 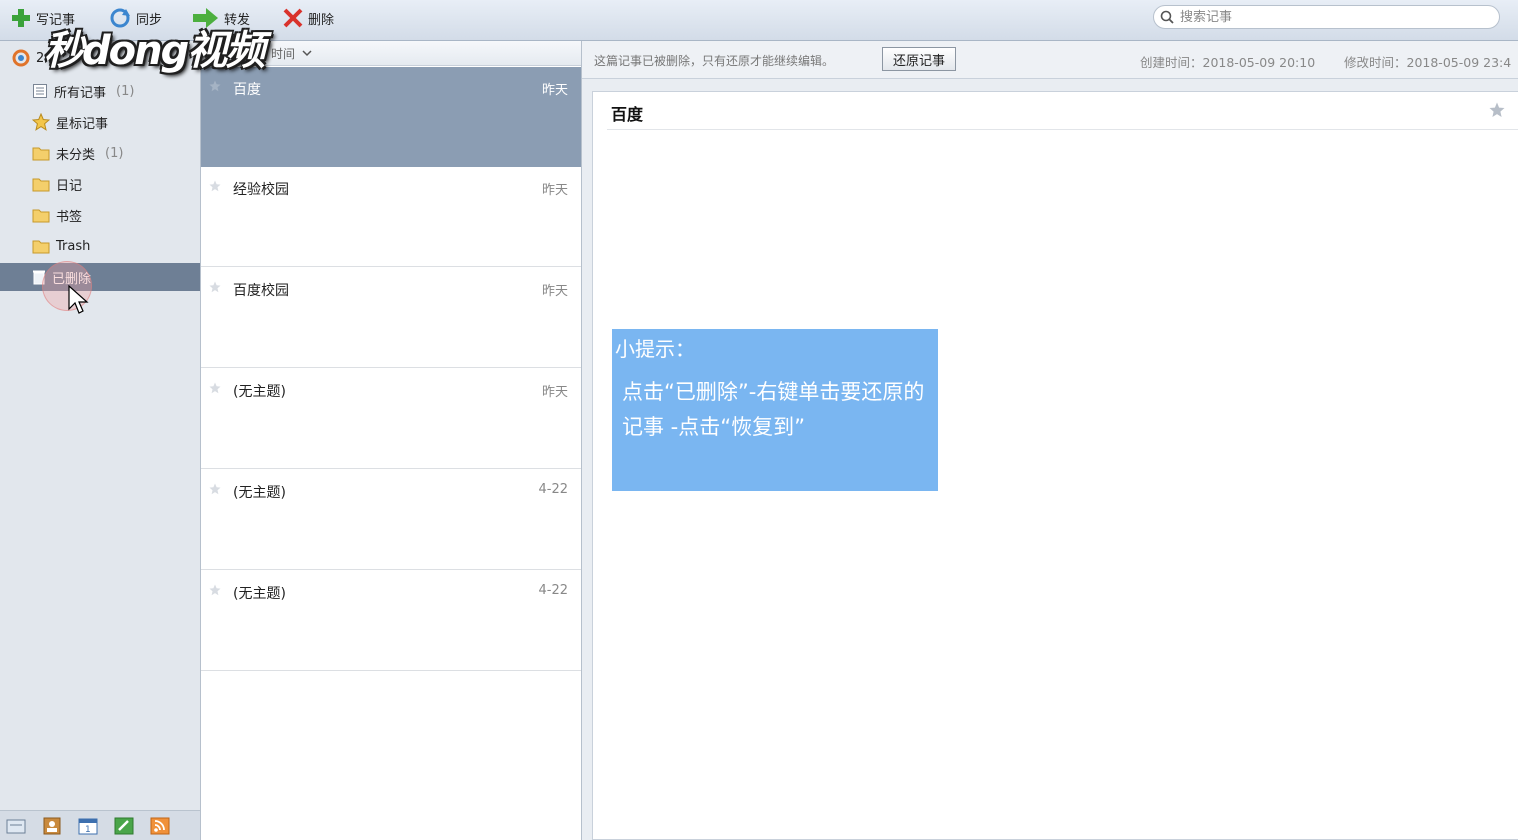 What do you see at coordinates (56, 20) in the screenshot?
I see `new-note-label: 写记事` at bounding box center [56, 20].